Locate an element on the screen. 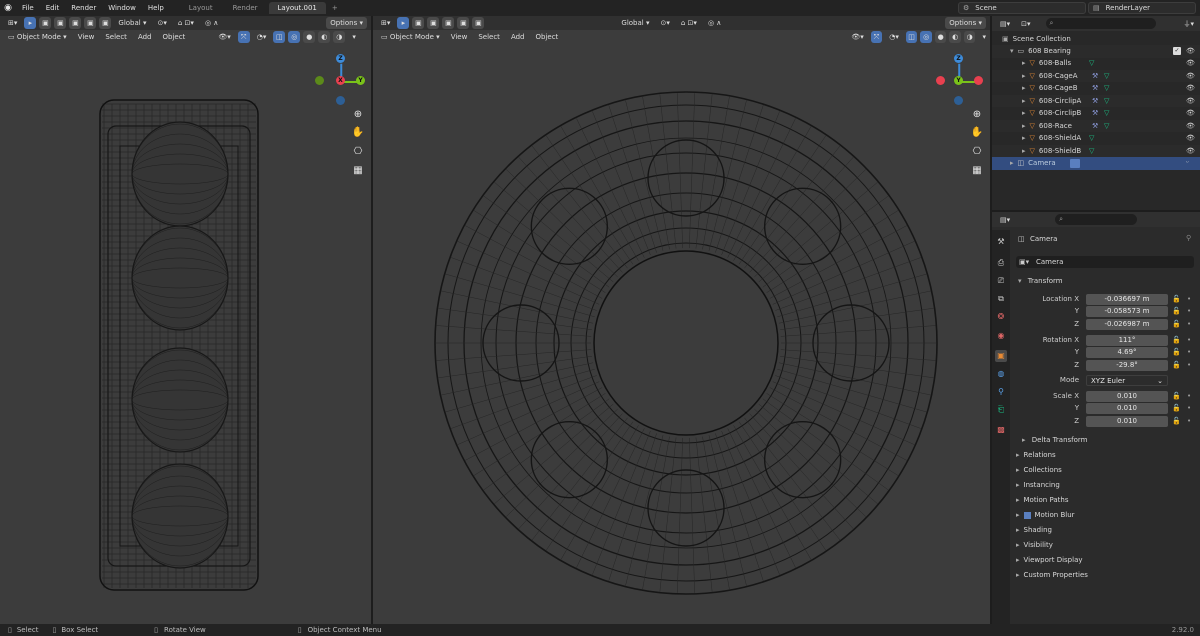 The image size is (1200, 636). scale-y-field: 0.010 is located at coordinates (1127, 408).